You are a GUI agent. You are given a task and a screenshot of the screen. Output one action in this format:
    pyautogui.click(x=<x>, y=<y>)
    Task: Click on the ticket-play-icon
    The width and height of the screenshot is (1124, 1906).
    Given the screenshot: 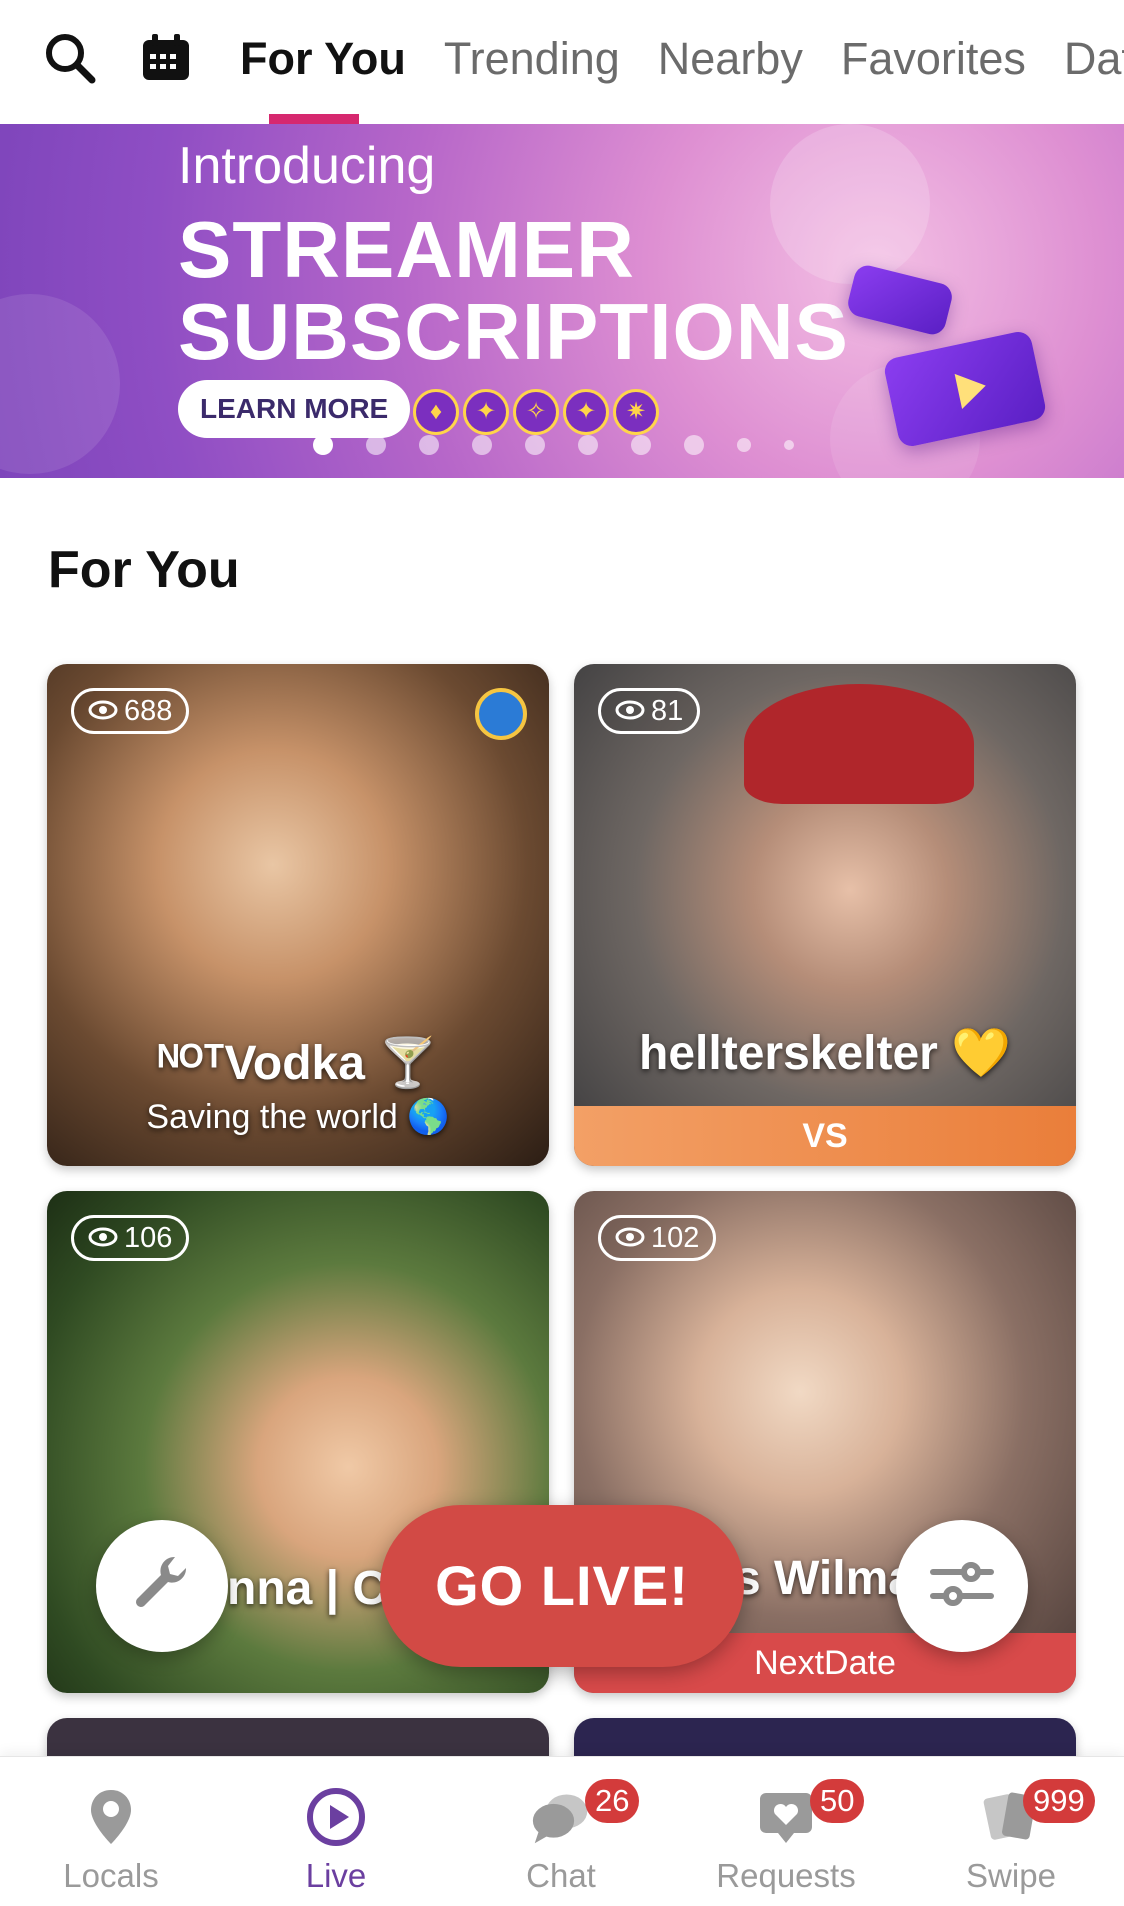 What is the action you would take?
    pyautogui.click(x=965, y=389)
    